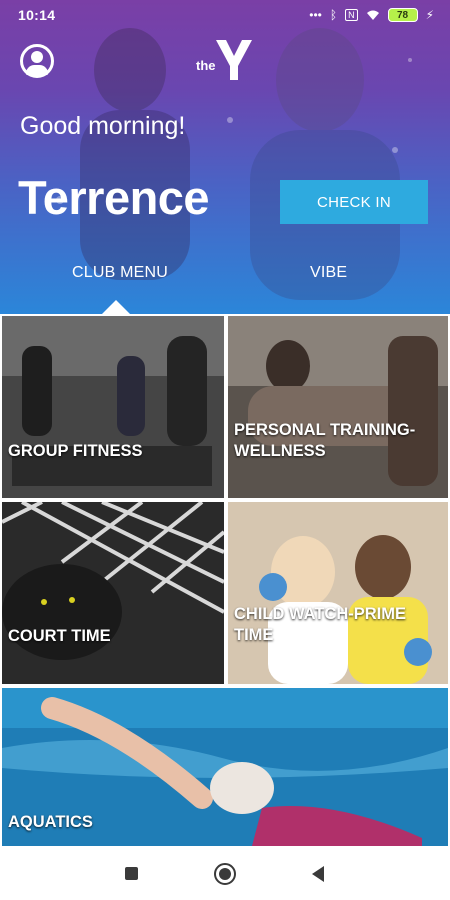  I want to click on group-fitness-photo, so click(113, 407).